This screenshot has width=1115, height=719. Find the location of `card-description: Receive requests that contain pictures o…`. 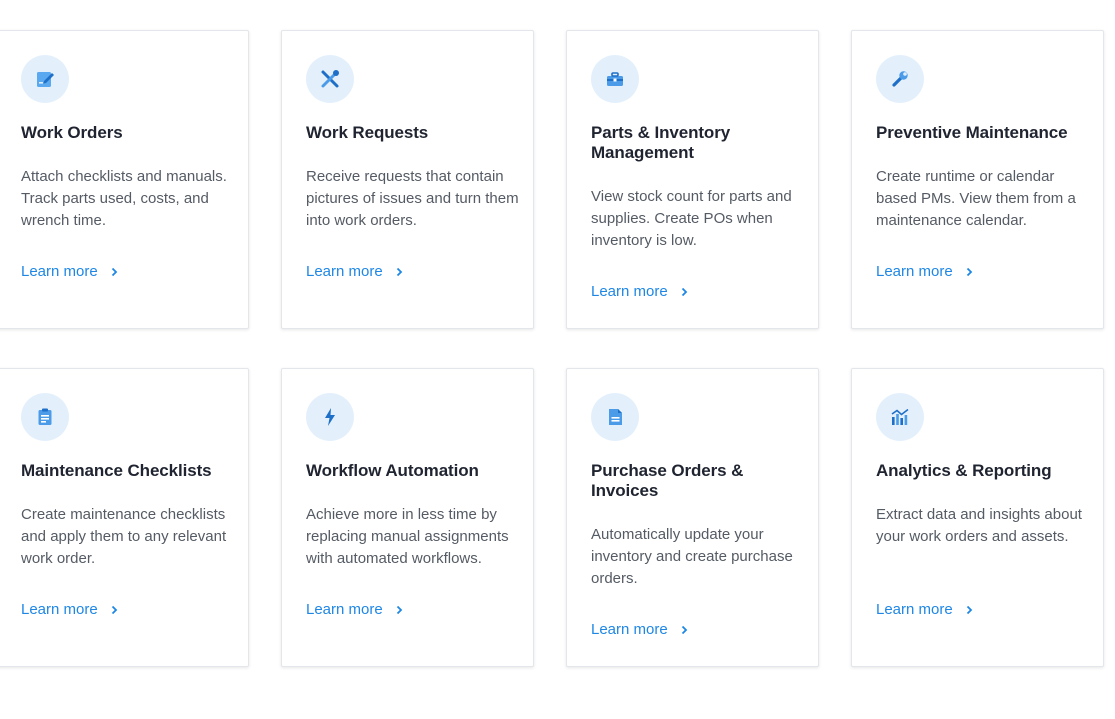

card-description: Receive requests that contain pictures o… is located at coordinates (412, 198).